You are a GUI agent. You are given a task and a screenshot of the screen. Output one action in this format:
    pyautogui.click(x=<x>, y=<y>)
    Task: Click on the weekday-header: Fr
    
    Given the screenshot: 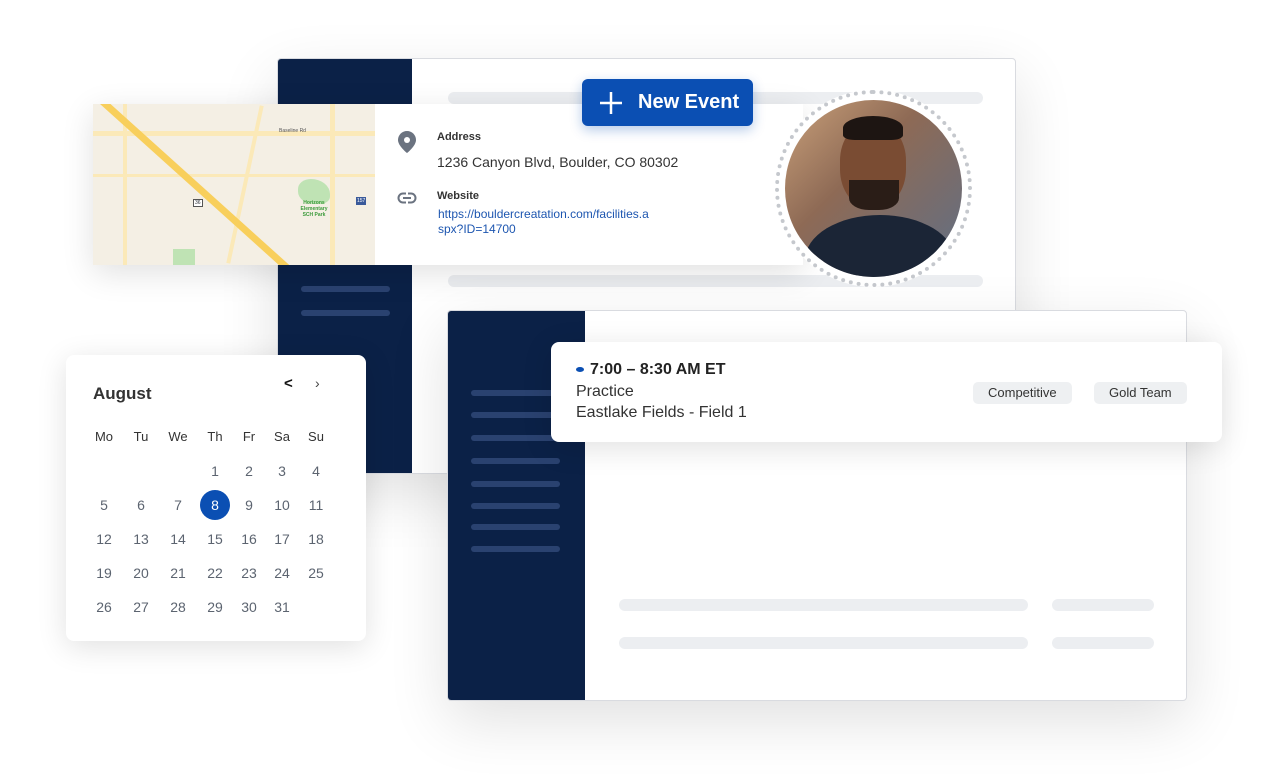 What is the action you would take?
    pyautogui.click(x=249, y=436)
    